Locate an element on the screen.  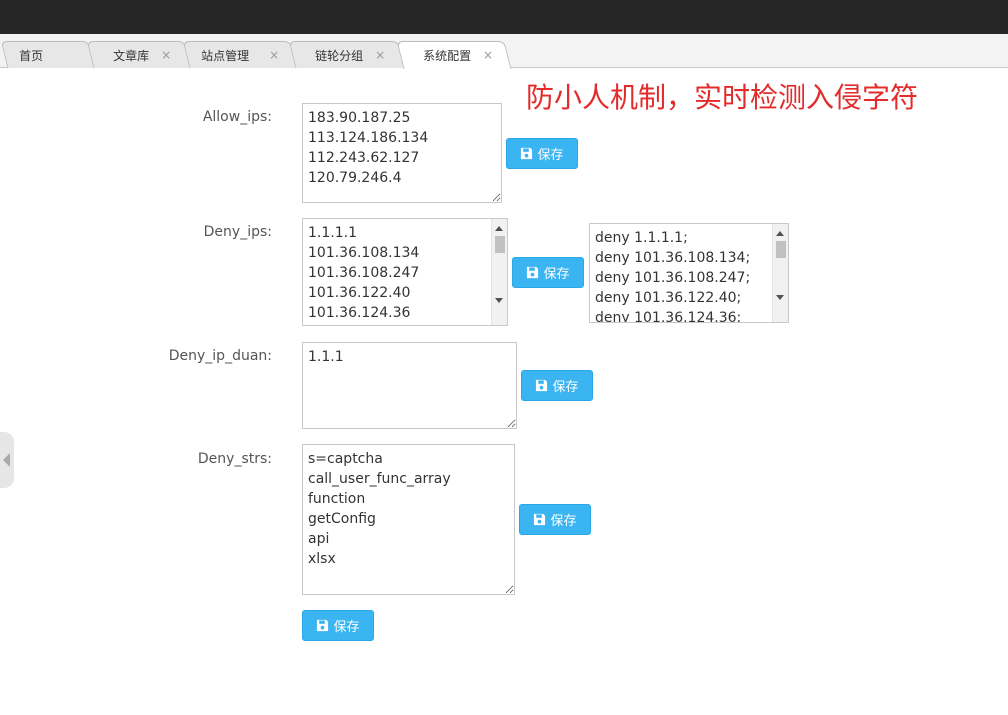
save-deny-ip-duan-button: 保存 is located at coordinates (557, 385).